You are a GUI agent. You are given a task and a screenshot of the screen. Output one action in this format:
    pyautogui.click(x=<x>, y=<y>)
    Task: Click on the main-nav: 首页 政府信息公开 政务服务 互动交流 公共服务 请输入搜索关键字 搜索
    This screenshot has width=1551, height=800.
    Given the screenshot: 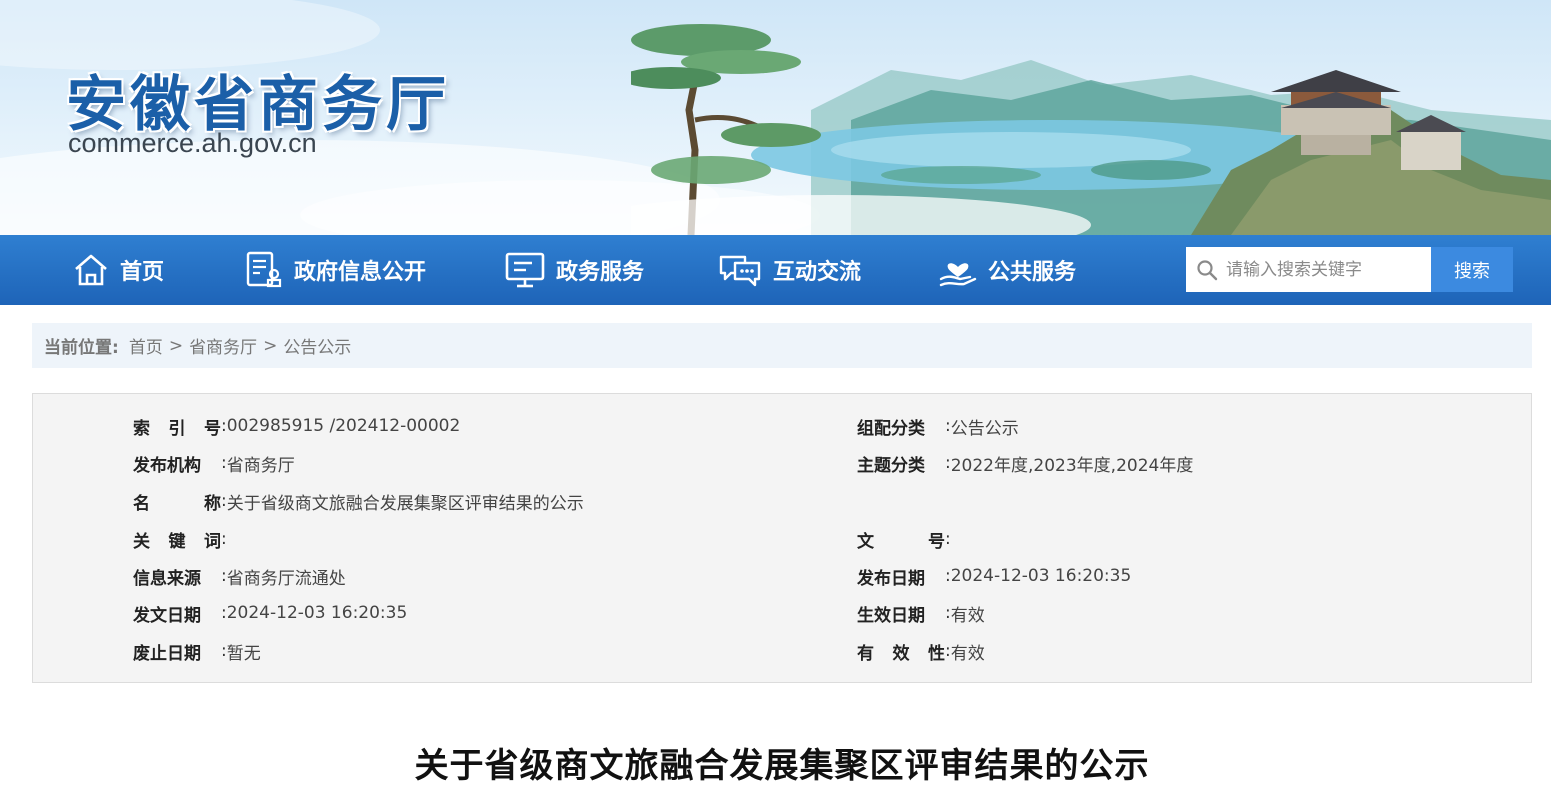 What is the action you would take?
    pyautogui.click(x=775, y=270)
    